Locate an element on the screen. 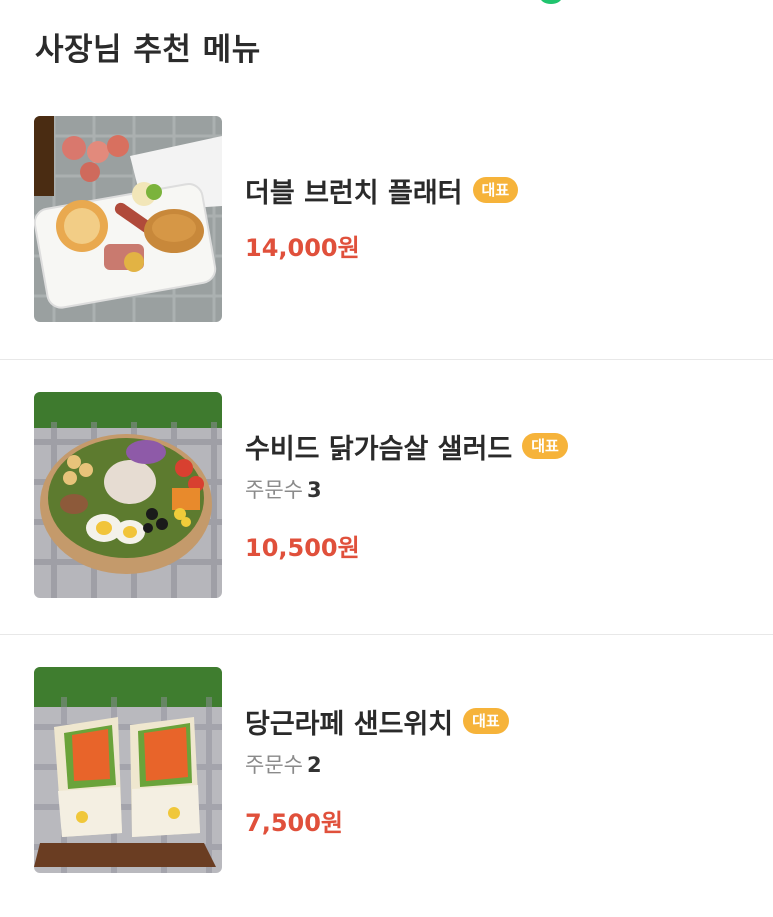 The height and width of the screenshot is (917, 773). order-count-value: 2 is located at coordinates (314, 765).